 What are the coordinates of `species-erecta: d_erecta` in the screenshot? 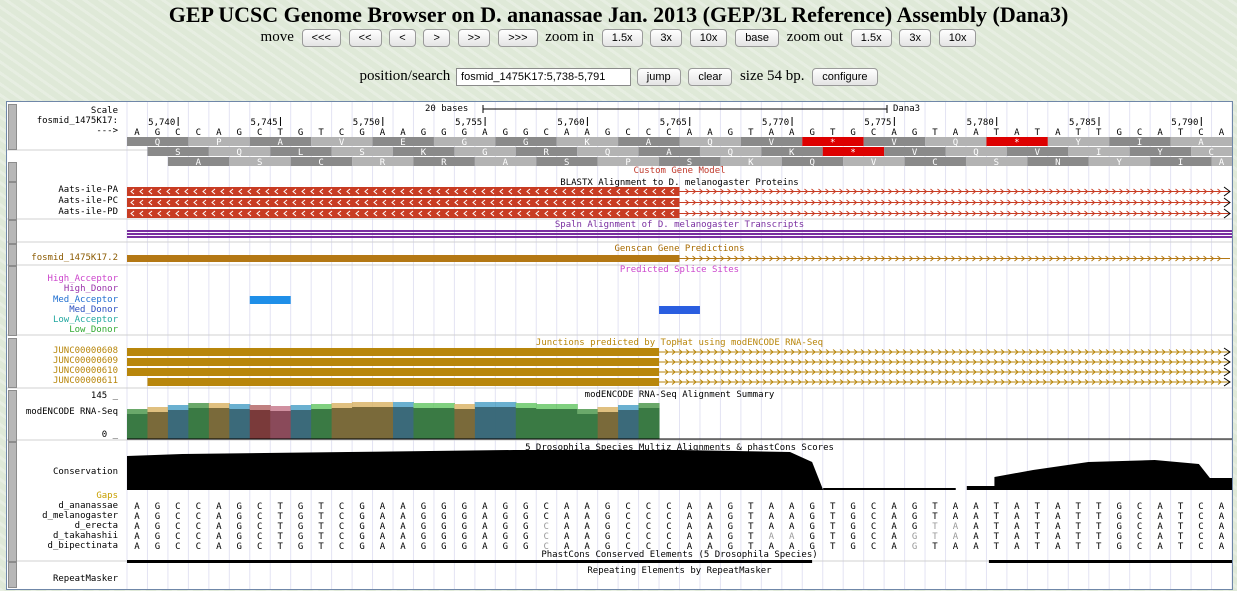 It's located at (96, 526).